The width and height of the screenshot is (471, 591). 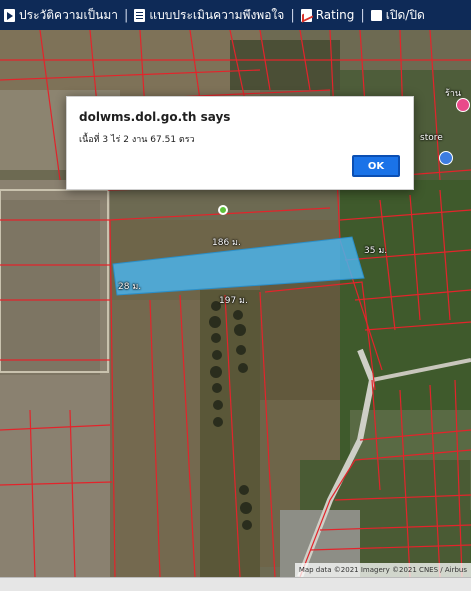 I want to click on parcel-right-edge-label: 35 ม., so click(x=376, y=251).